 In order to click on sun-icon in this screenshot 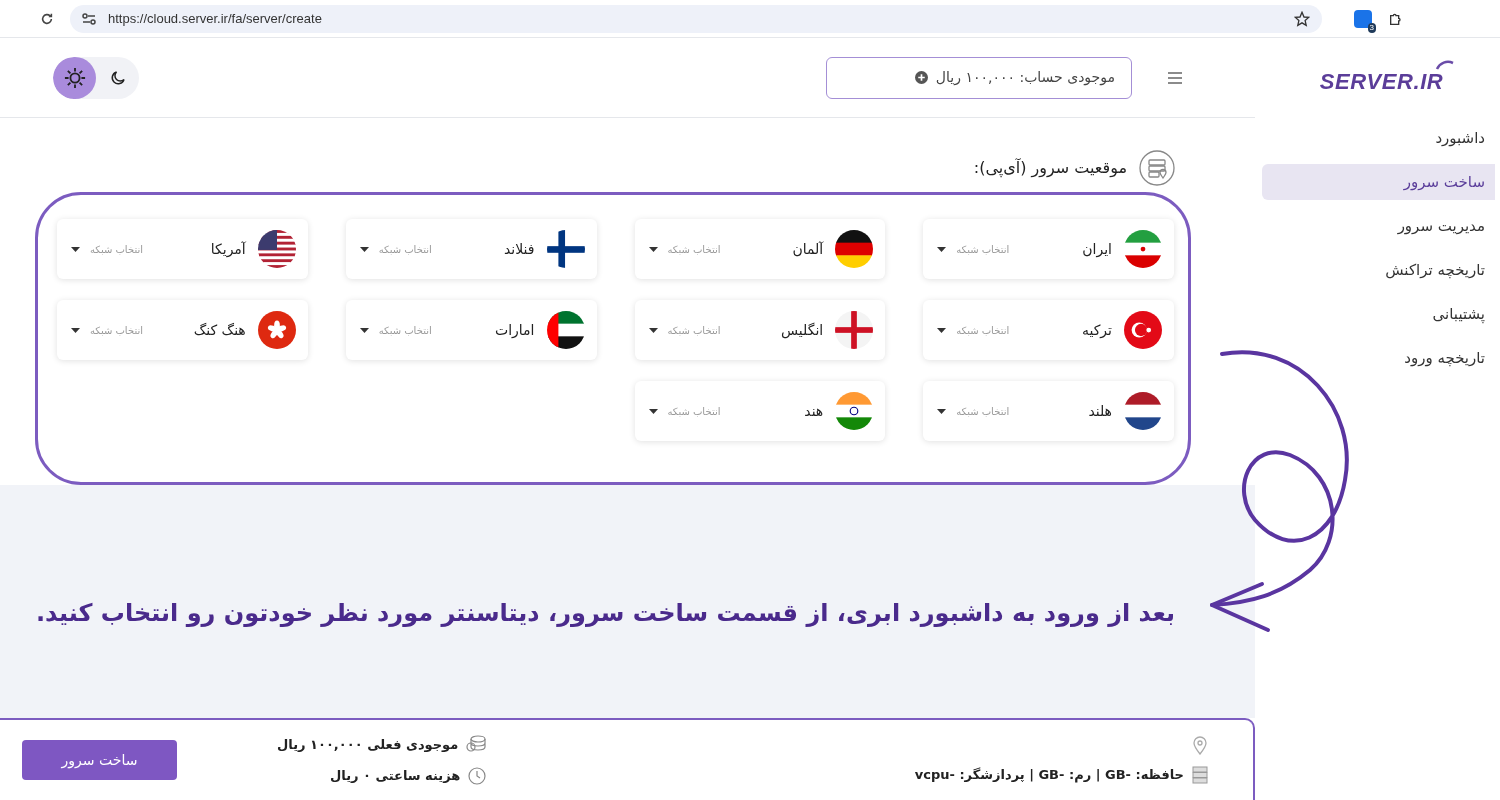, I will do `click(74, 77)`.